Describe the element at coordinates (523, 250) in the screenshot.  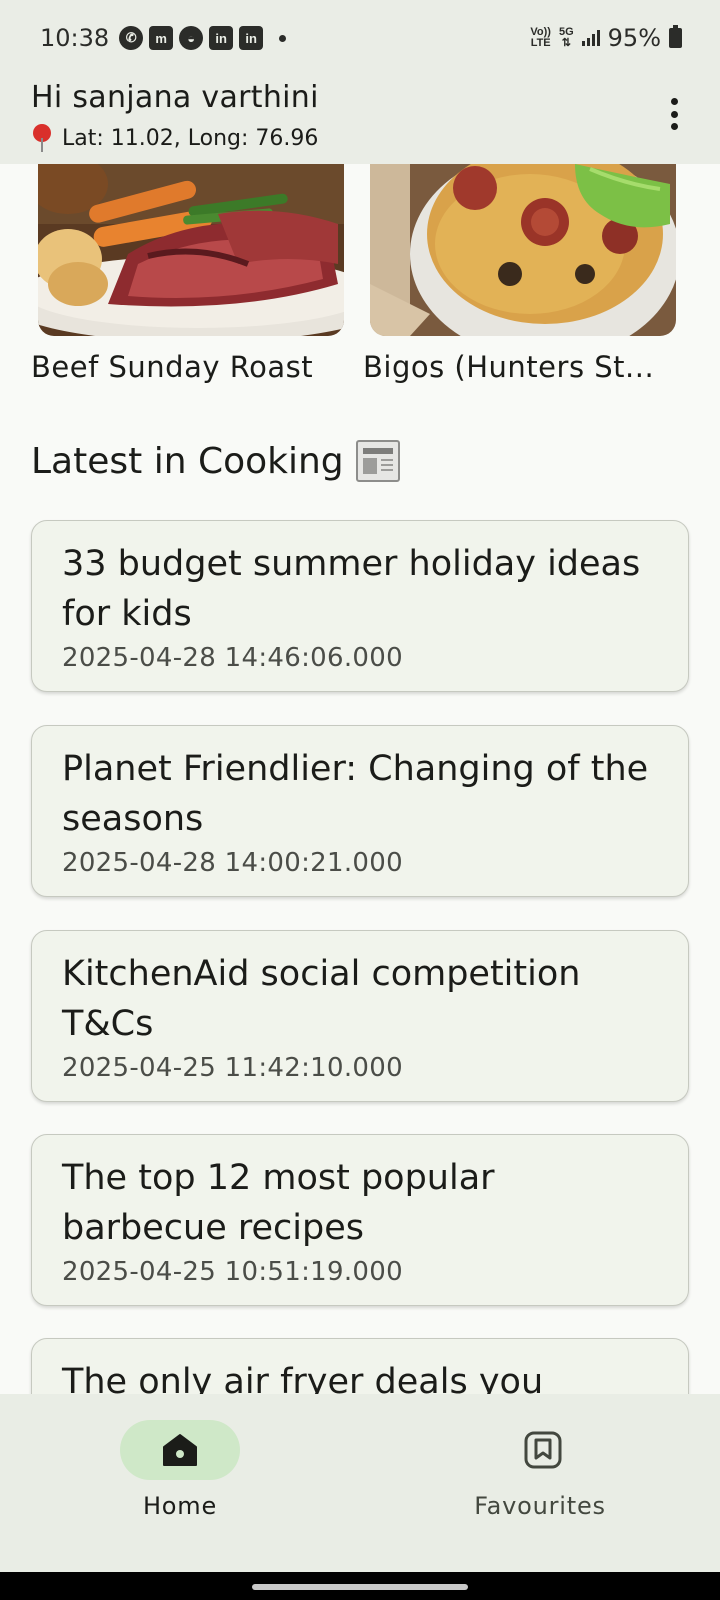
I see `recipe-image-bigos` at that location.